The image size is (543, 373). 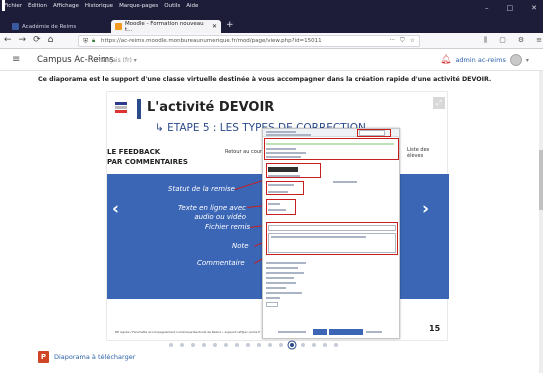 I want to click on menu-outils: Outils, so click(x=172, y=6).